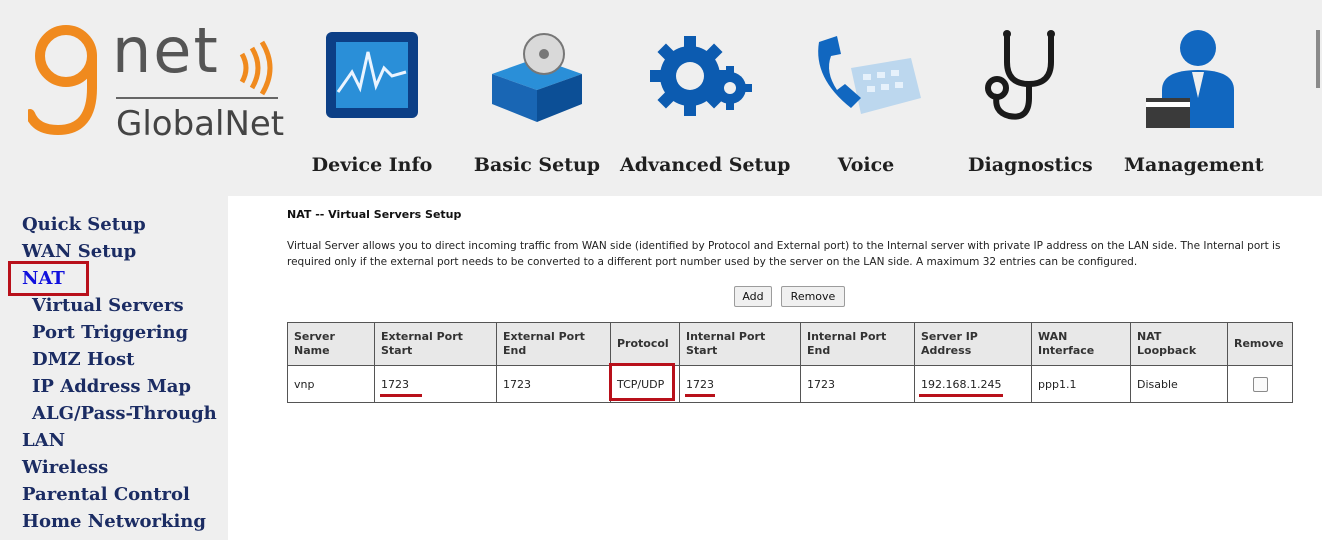  Describe the element at coordinates (753, 296) in the screenshot. I see `add-button: Add` at that location.